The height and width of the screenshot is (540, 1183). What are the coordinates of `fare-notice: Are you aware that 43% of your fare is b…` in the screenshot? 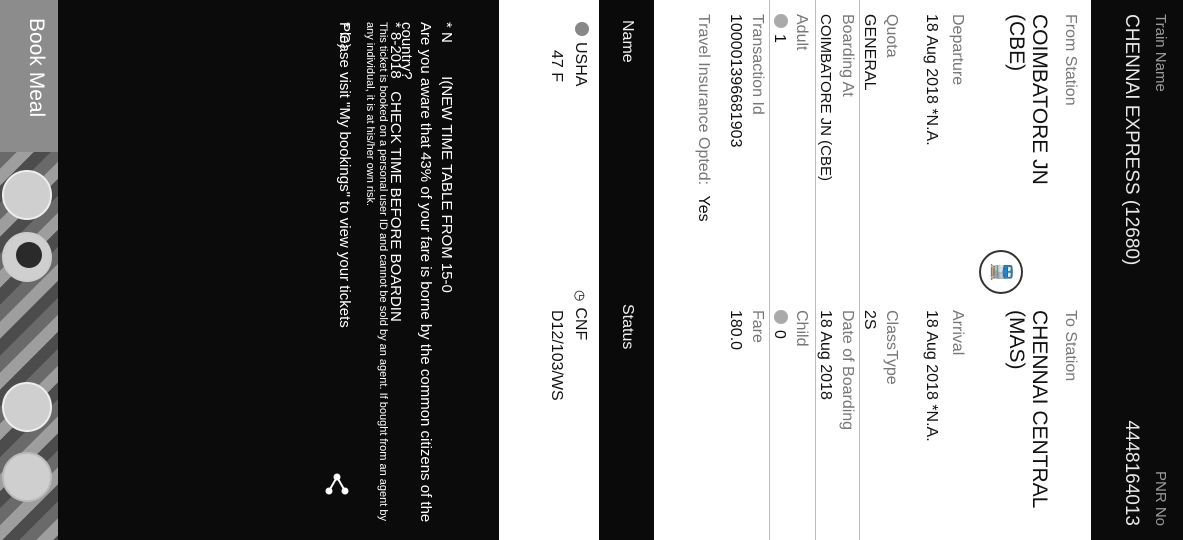 It's located at (416, 272).